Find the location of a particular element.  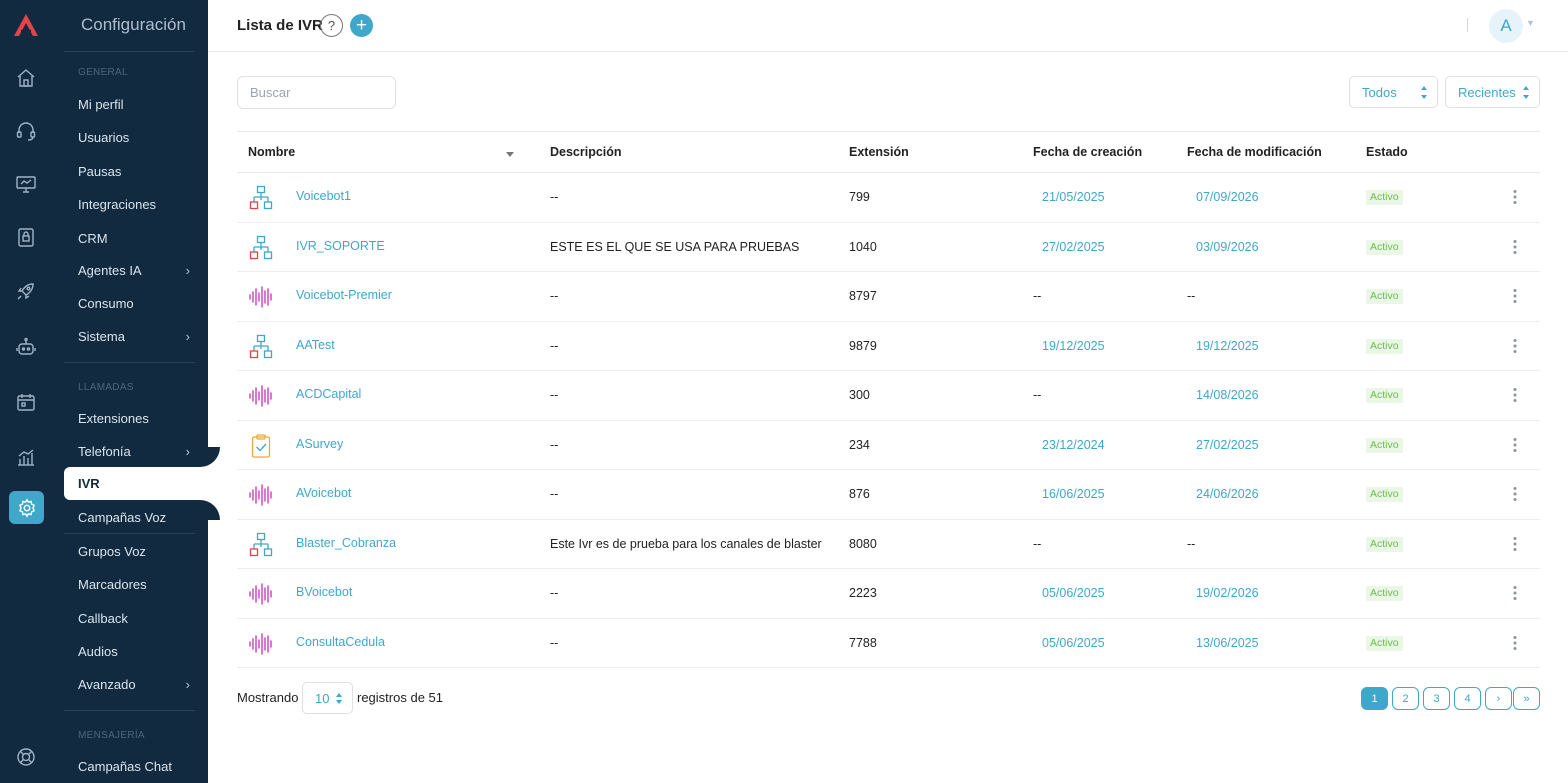

sidebar-item-pausas: Pausas is located at coordinates (134, 171).